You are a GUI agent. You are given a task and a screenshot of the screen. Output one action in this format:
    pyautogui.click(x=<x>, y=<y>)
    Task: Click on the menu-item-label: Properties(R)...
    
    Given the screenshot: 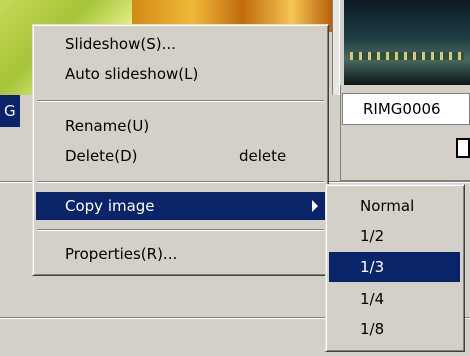 What is the action you would take?
    pyautogui.click(x=121, y=254)
    